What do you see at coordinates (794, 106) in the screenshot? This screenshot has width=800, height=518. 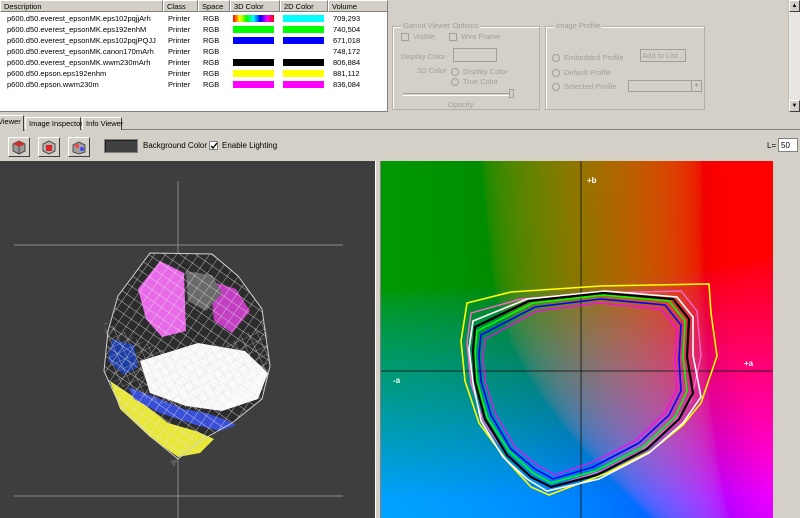 I see `scroll-down-icon: ▼` at bounding box center [794, 106].